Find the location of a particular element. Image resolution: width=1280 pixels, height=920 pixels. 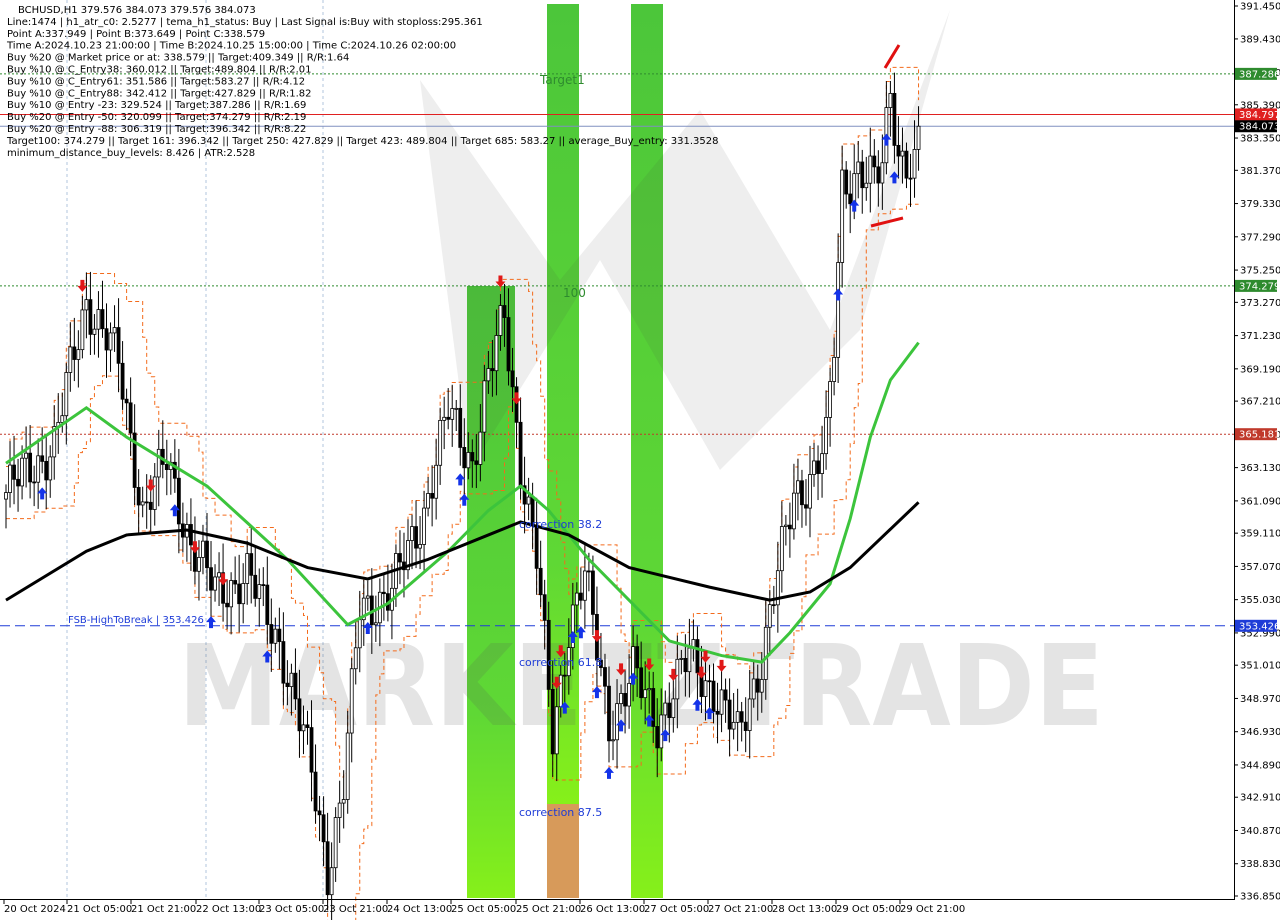

x-tick-label: 25 Oct 21:00 is located at coordinates (548, 909).